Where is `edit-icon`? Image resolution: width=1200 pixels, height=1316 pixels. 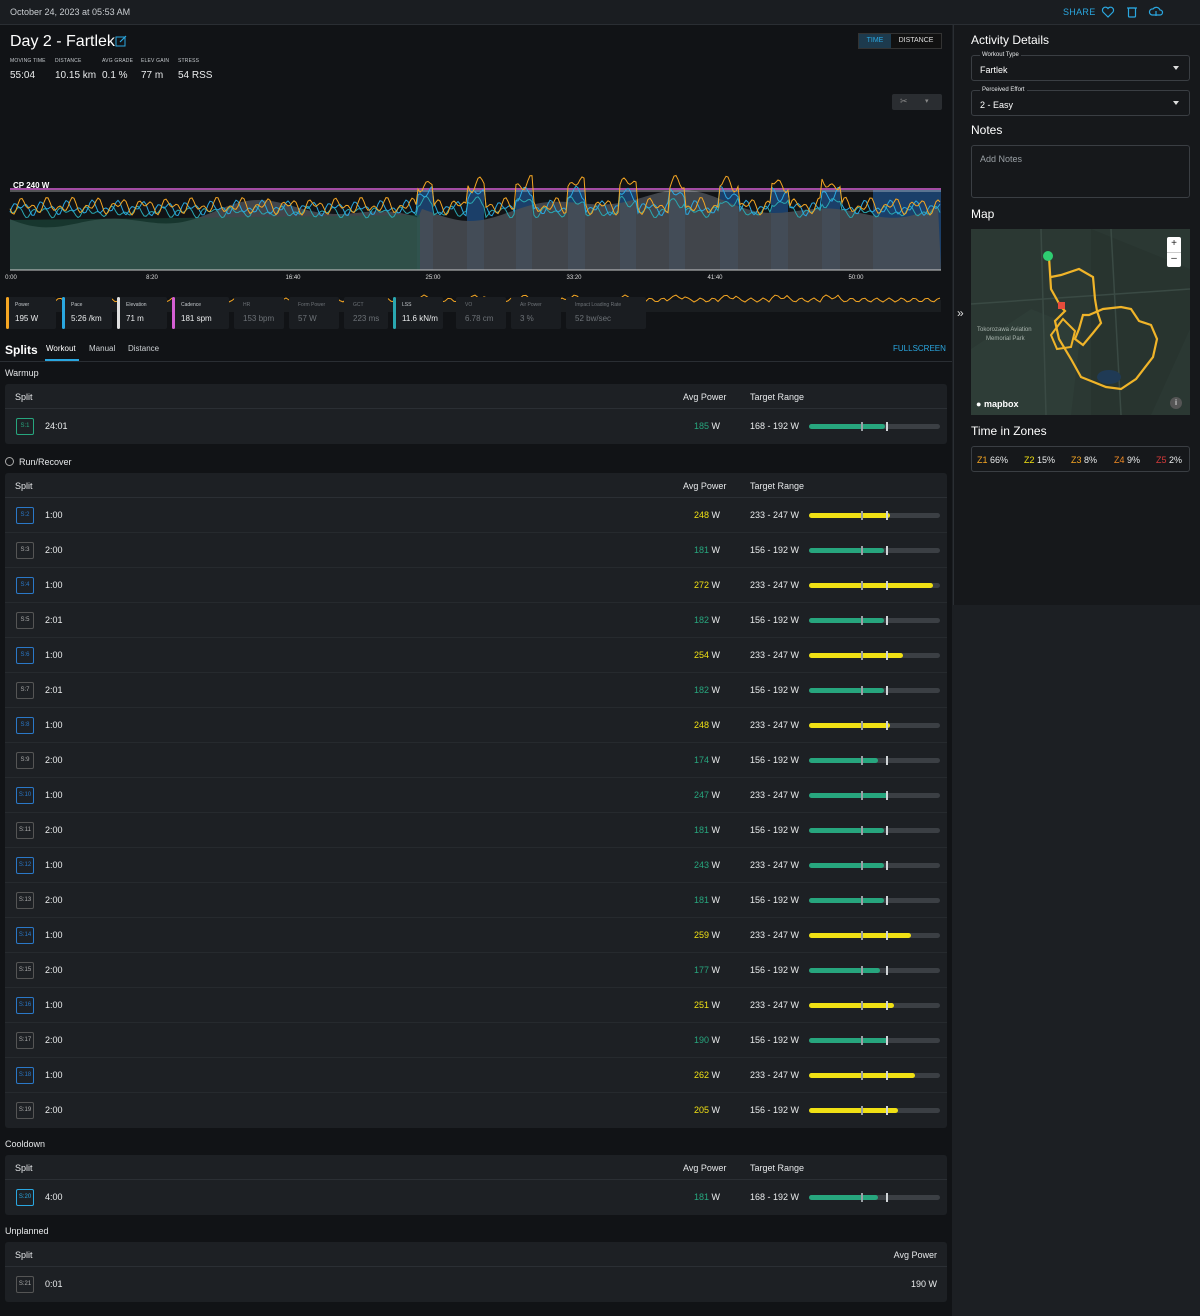 edit-icon is located at coordinates (121, 41).